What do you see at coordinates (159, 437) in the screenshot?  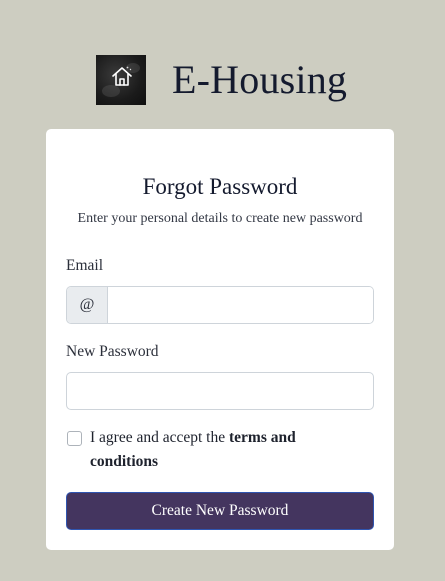 I see `terms-prefix: I agree and accept the` at bounding box center [159, 437].